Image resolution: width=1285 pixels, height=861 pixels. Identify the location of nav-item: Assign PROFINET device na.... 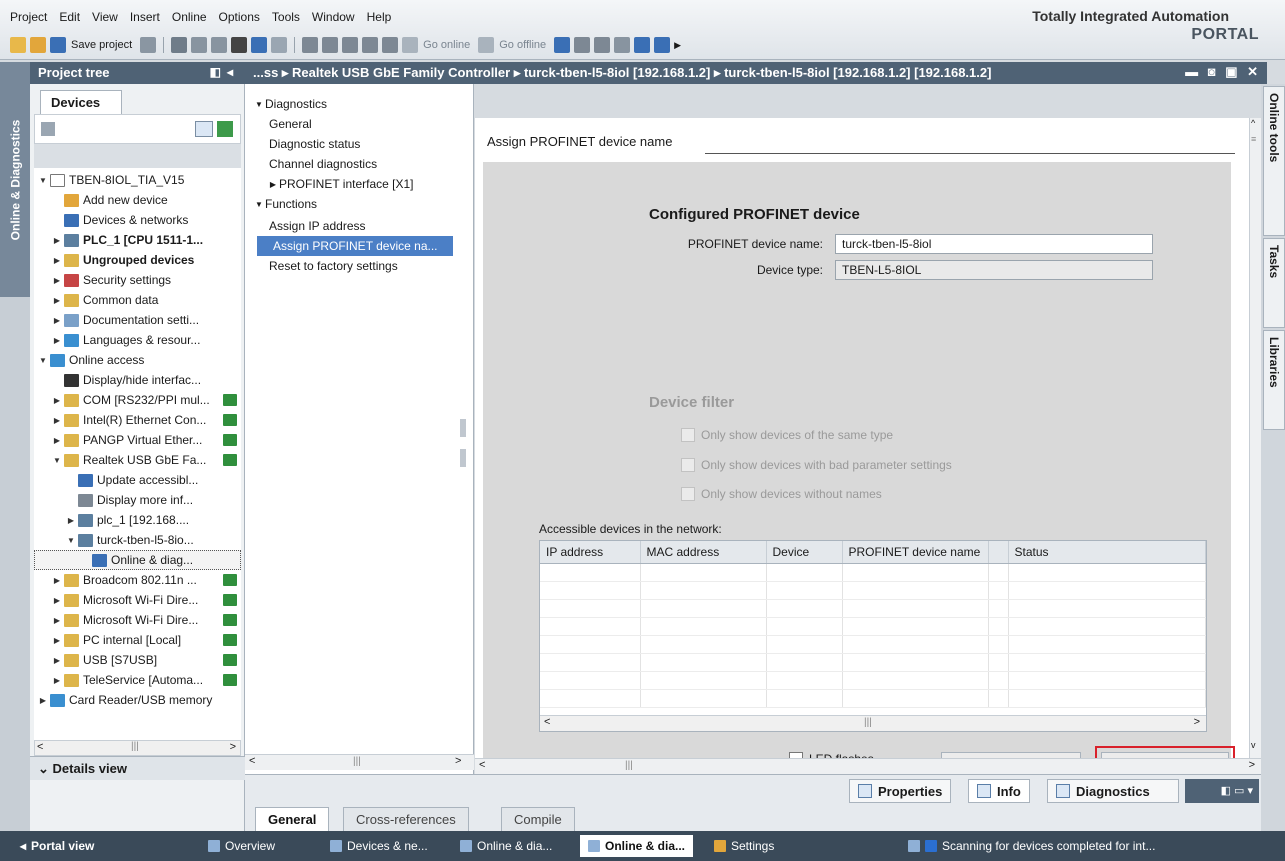
(355, 246).